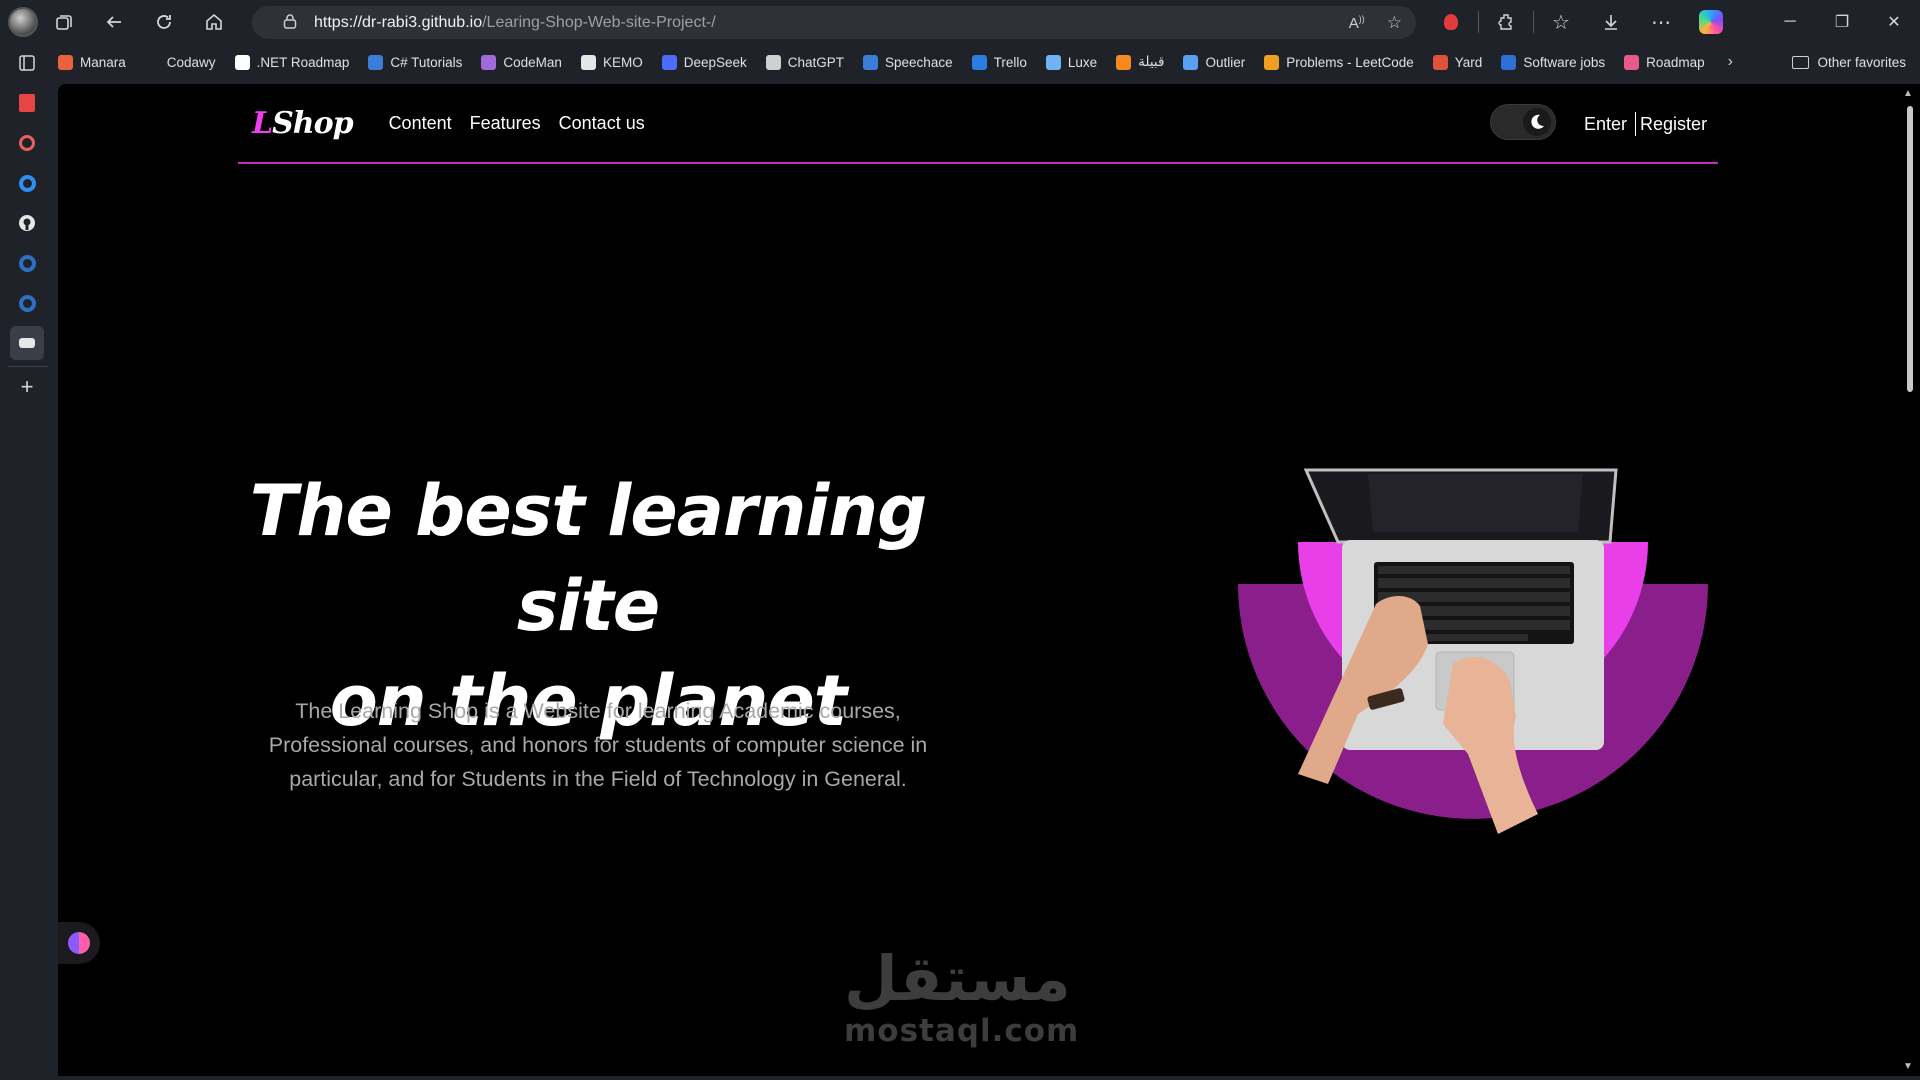 Image resolution: width=1920 pixels, height=1080 pixels. Describe the element at coordinates (64, 22) in the screenshot. I see `workspaces-icon` at that location.